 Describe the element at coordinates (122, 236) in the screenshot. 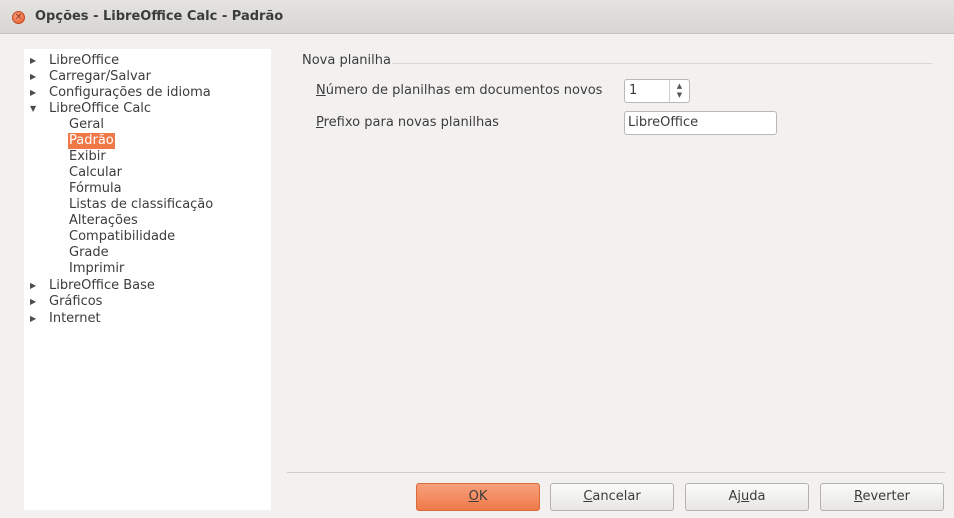

I see `tree-item-label: Compatibilidade` at that location.